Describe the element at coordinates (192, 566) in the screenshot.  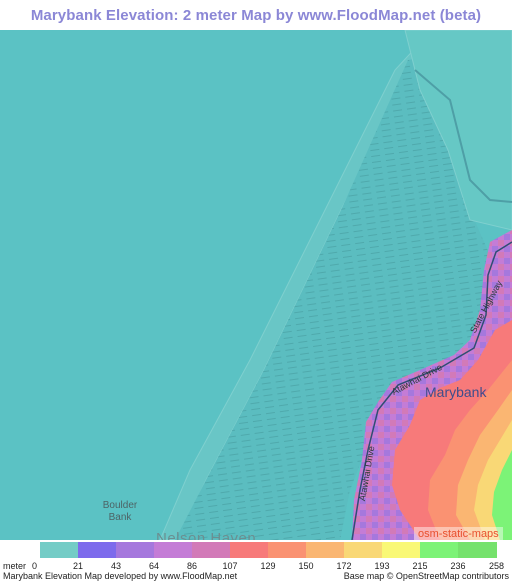
I see `legend-tick-label: 86` at that location.